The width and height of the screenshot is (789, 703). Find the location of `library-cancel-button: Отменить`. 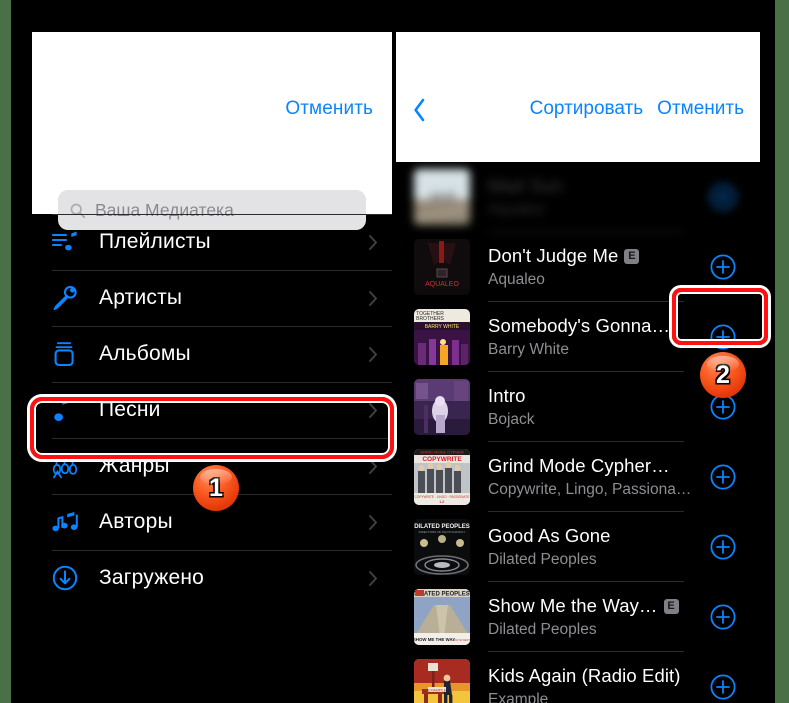

library-cancel-button: Отменить is located at coordinates (329, 109).